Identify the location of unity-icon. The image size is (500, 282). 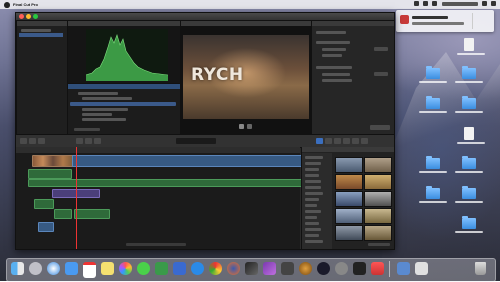
(359, 268).